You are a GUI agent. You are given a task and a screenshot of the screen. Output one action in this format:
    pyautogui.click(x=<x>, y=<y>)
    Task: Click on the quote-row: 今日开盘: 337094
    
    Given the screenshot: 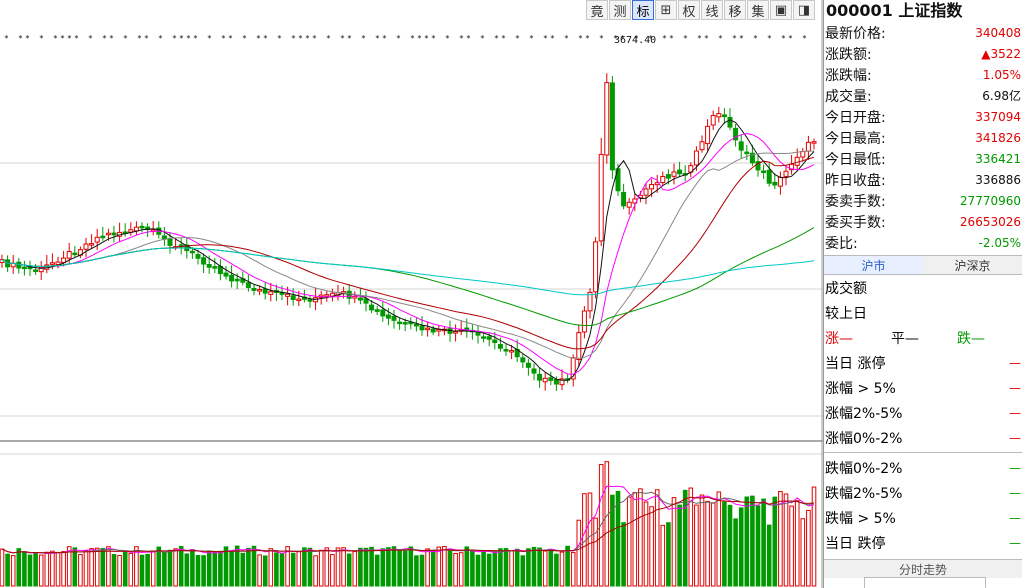 What is the action you would take?
    pyautogui.click(x=923, y=116)
    